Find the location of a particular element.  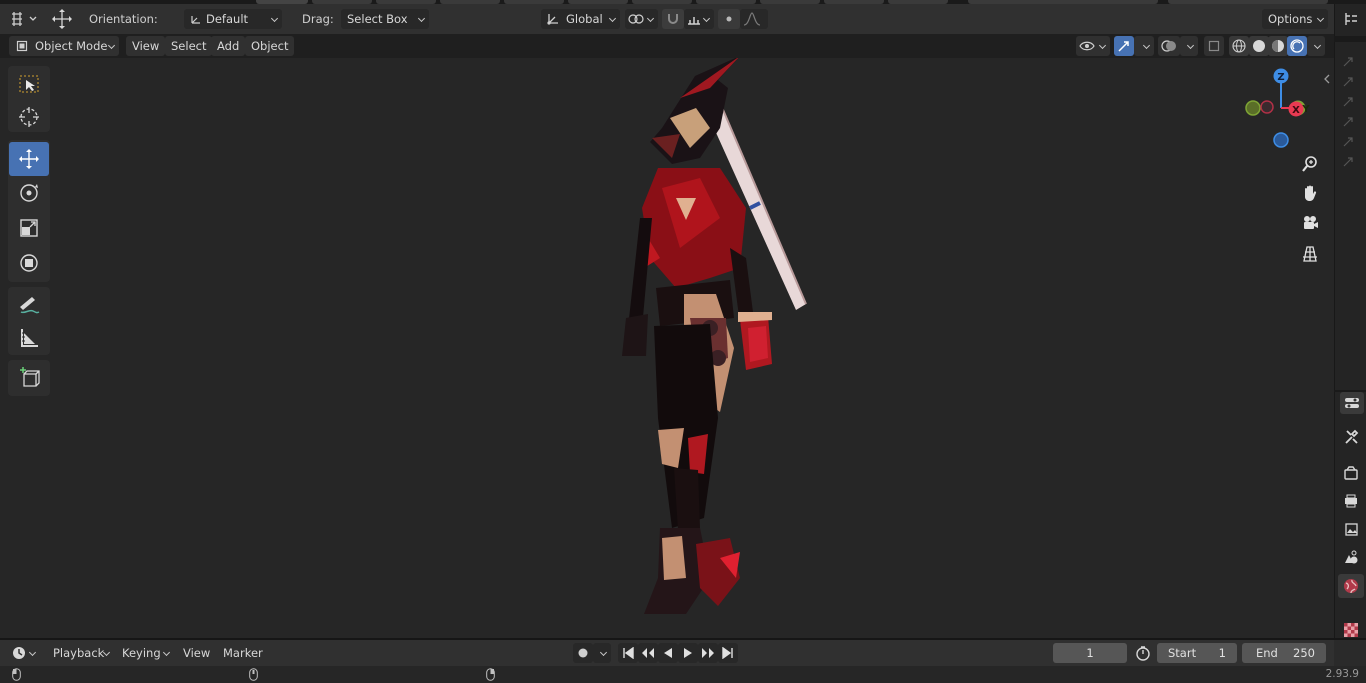

drag-dropdown: Select Box is located at coordinates (385, 19).